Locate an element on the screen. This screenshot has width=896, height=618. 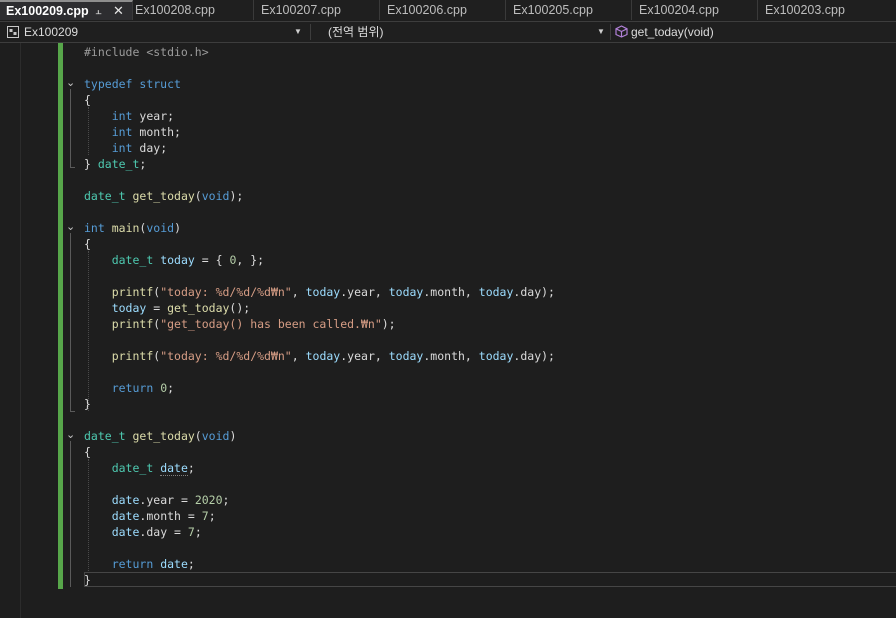
code-token: <stdio.h> is located at coordinates (177, 52).